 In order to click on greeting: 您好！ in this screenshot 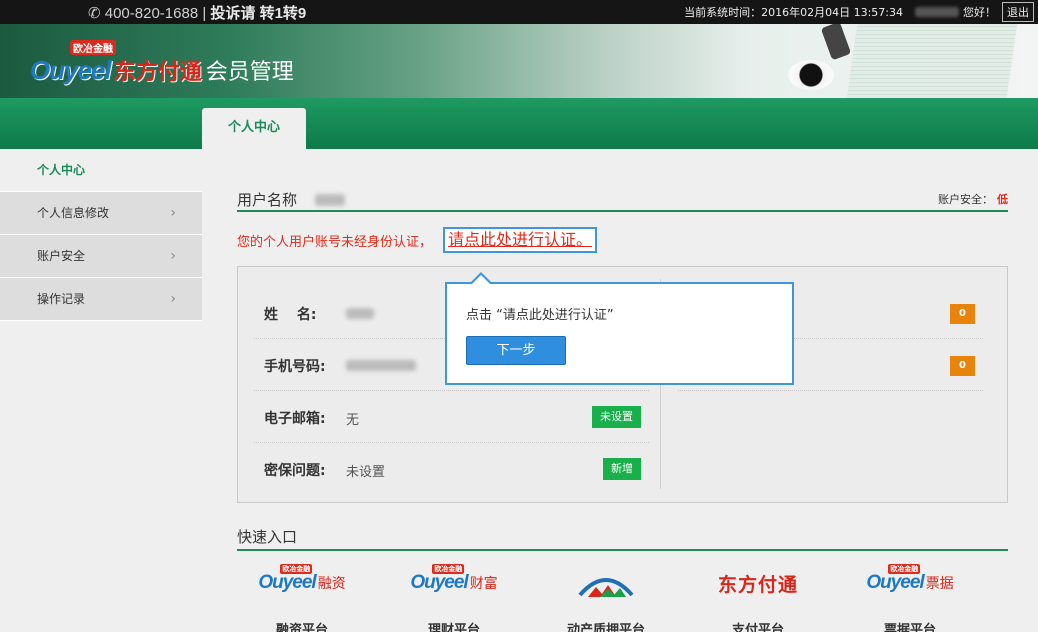, I will do `click(979, 12)`.